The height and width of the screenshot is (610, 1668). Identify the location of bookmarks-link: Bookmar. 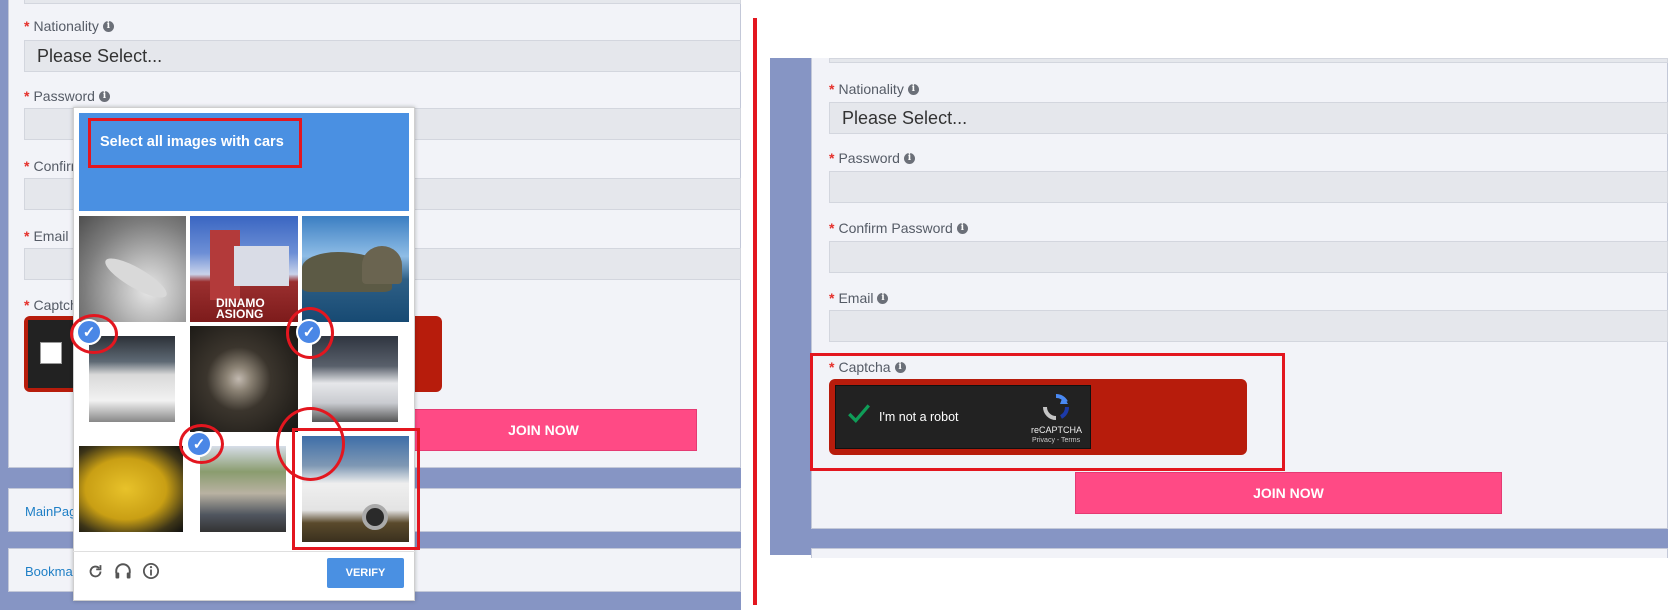
(51, 571).